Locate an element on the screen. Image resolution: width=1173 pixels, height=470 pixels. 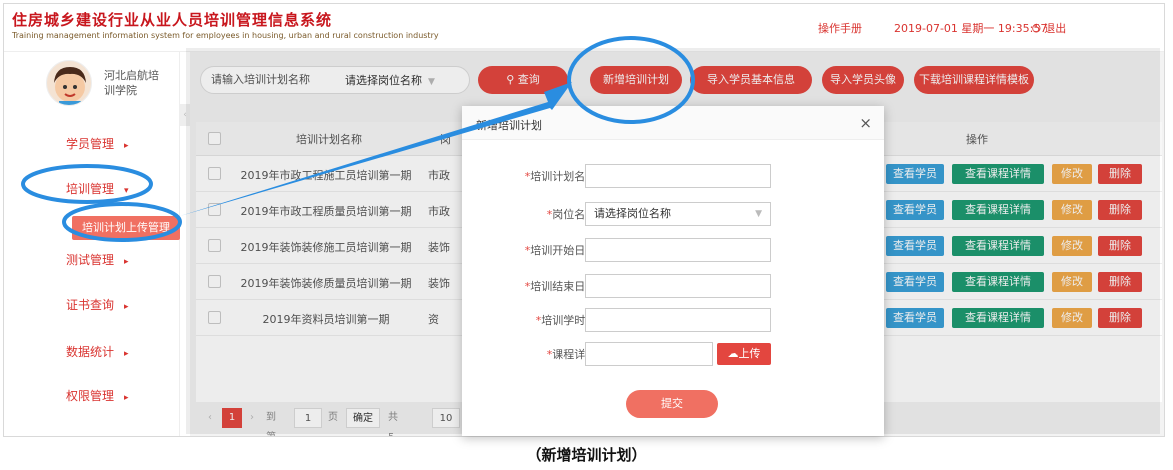
sidebar-item-label: 培训管理 is located at coordinates (90, 189).